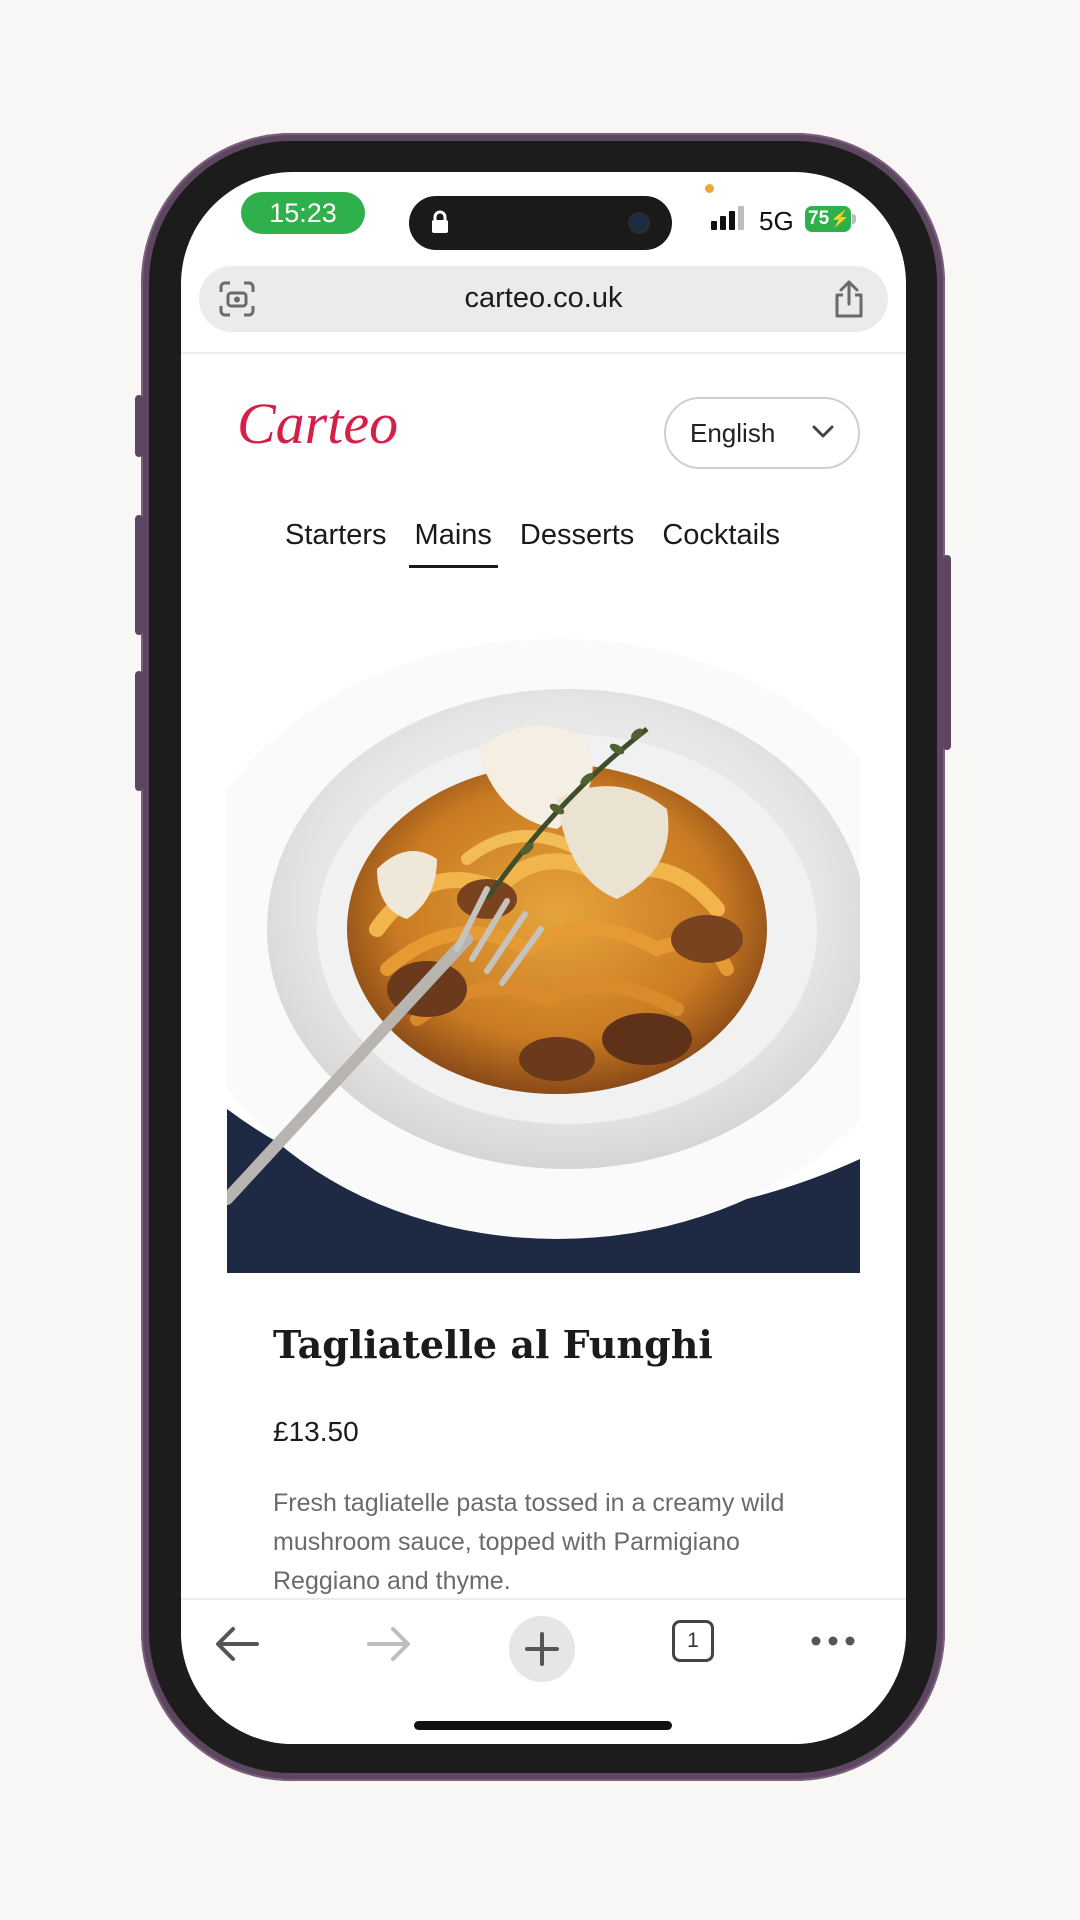 The image size is (1080, 1920). I want to click on battery-icon: 75 ⚡, so click(828, 219).